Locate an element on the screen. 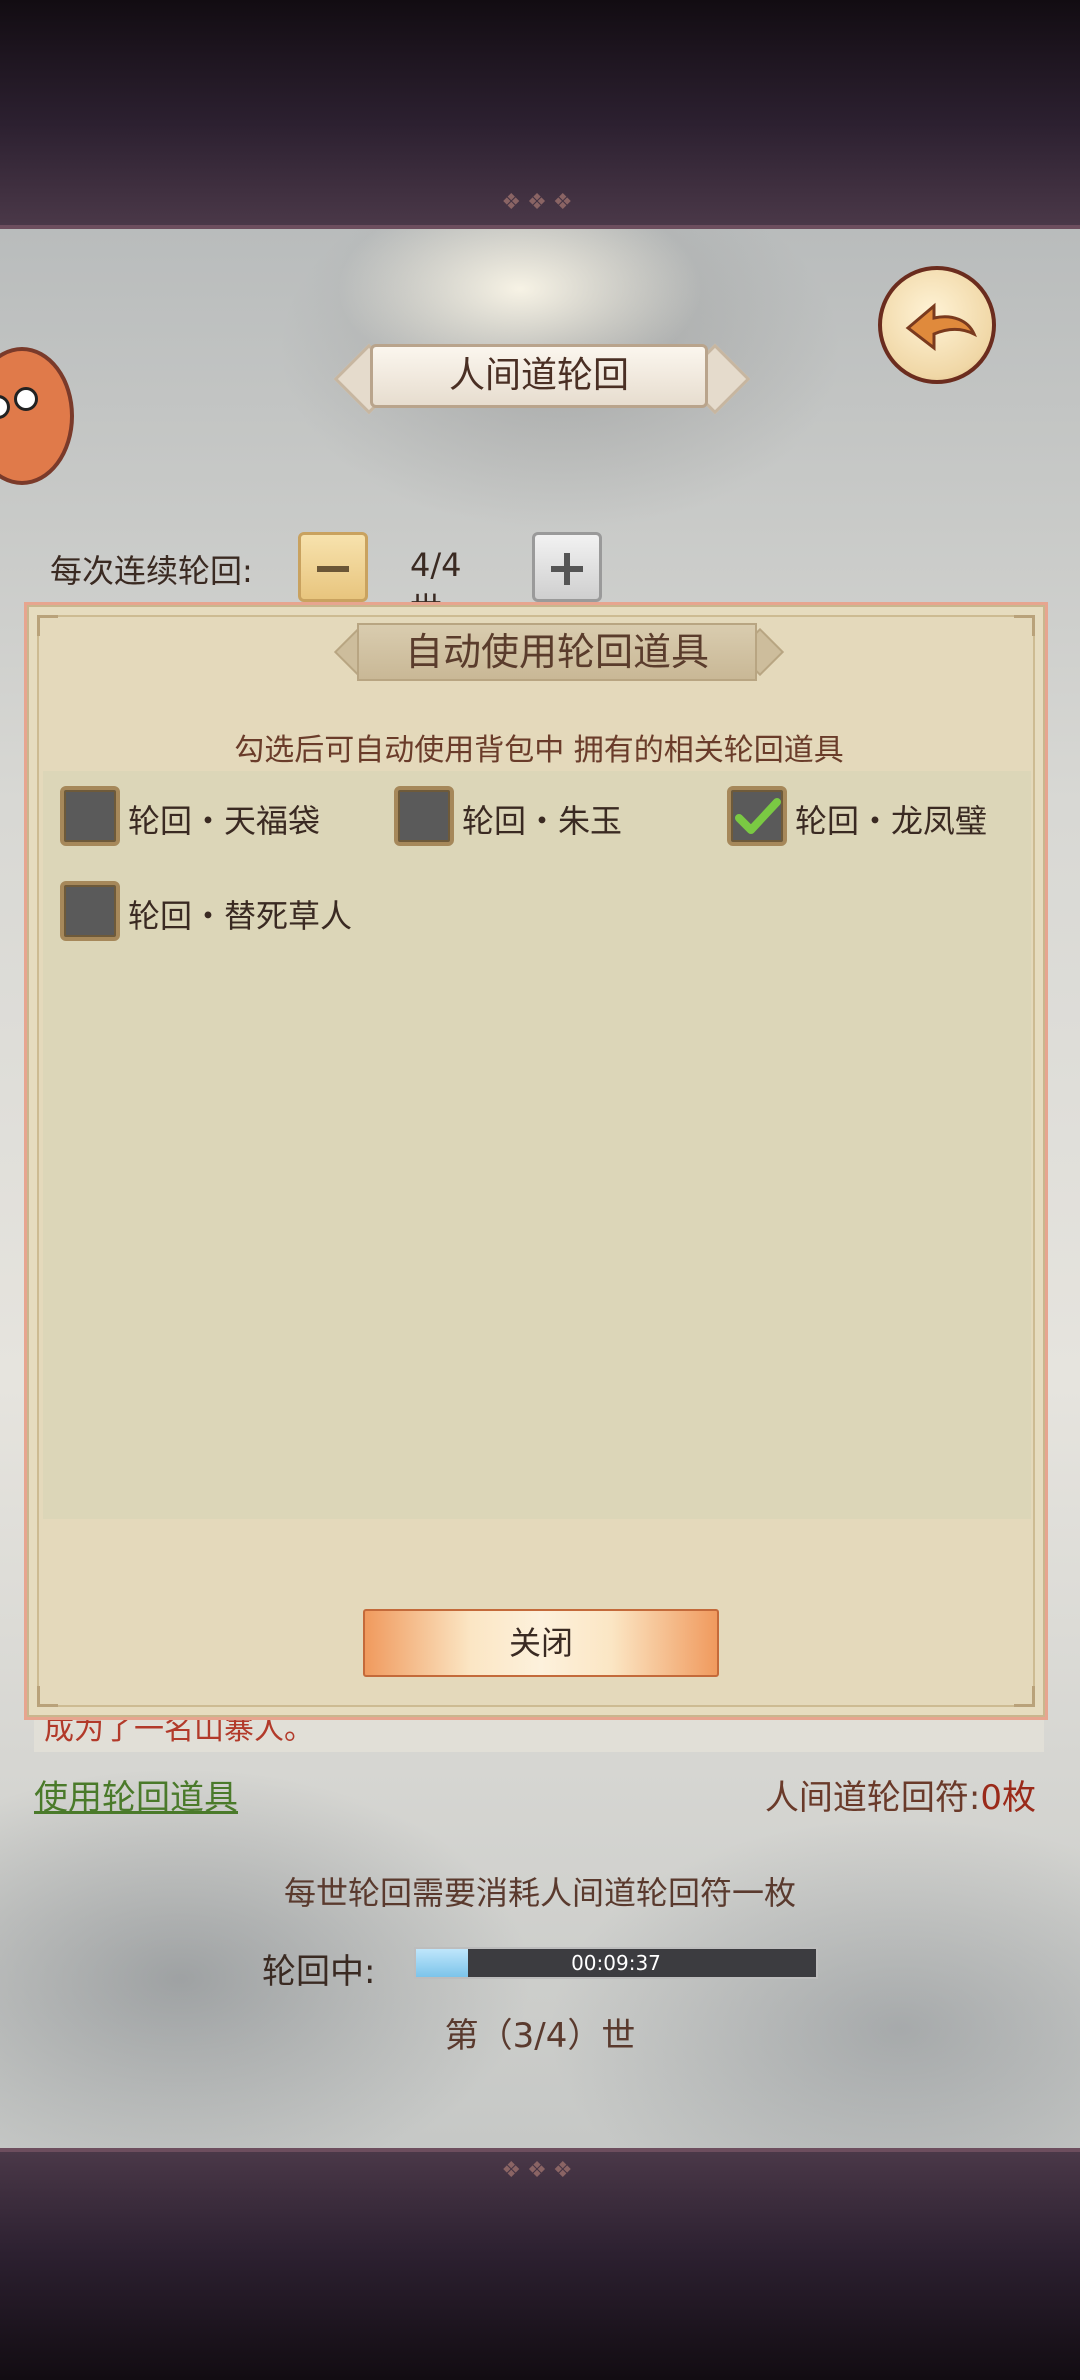  progress-bar: 00:09:37 is located at coordinates (616, 1963).